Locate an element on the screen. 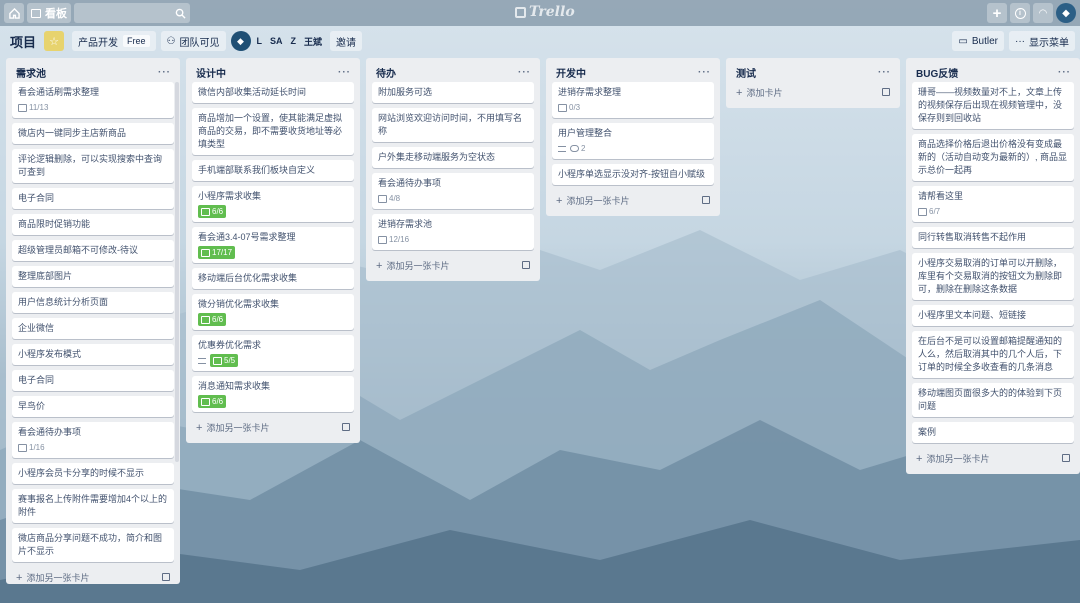 The image size is (1080, 603). trello-logo: Trello is located at coordinates (545, 12).